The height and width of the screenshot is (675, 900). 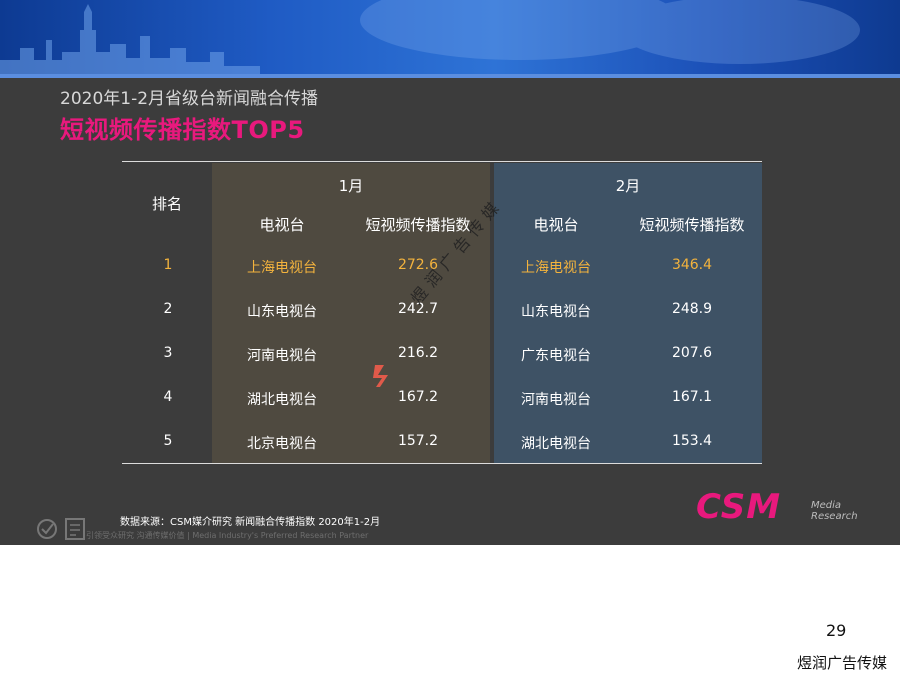 I want to click on data-source-note: 数据来源：CSM媒介研究 新闻融合传播指数 2020年1-2月, so click(x=250, y=522).